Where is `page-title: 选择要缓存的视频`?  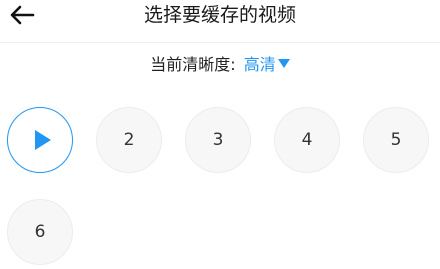 page-title: 选择要缓存的视频 is located at coordinates (219, 15).